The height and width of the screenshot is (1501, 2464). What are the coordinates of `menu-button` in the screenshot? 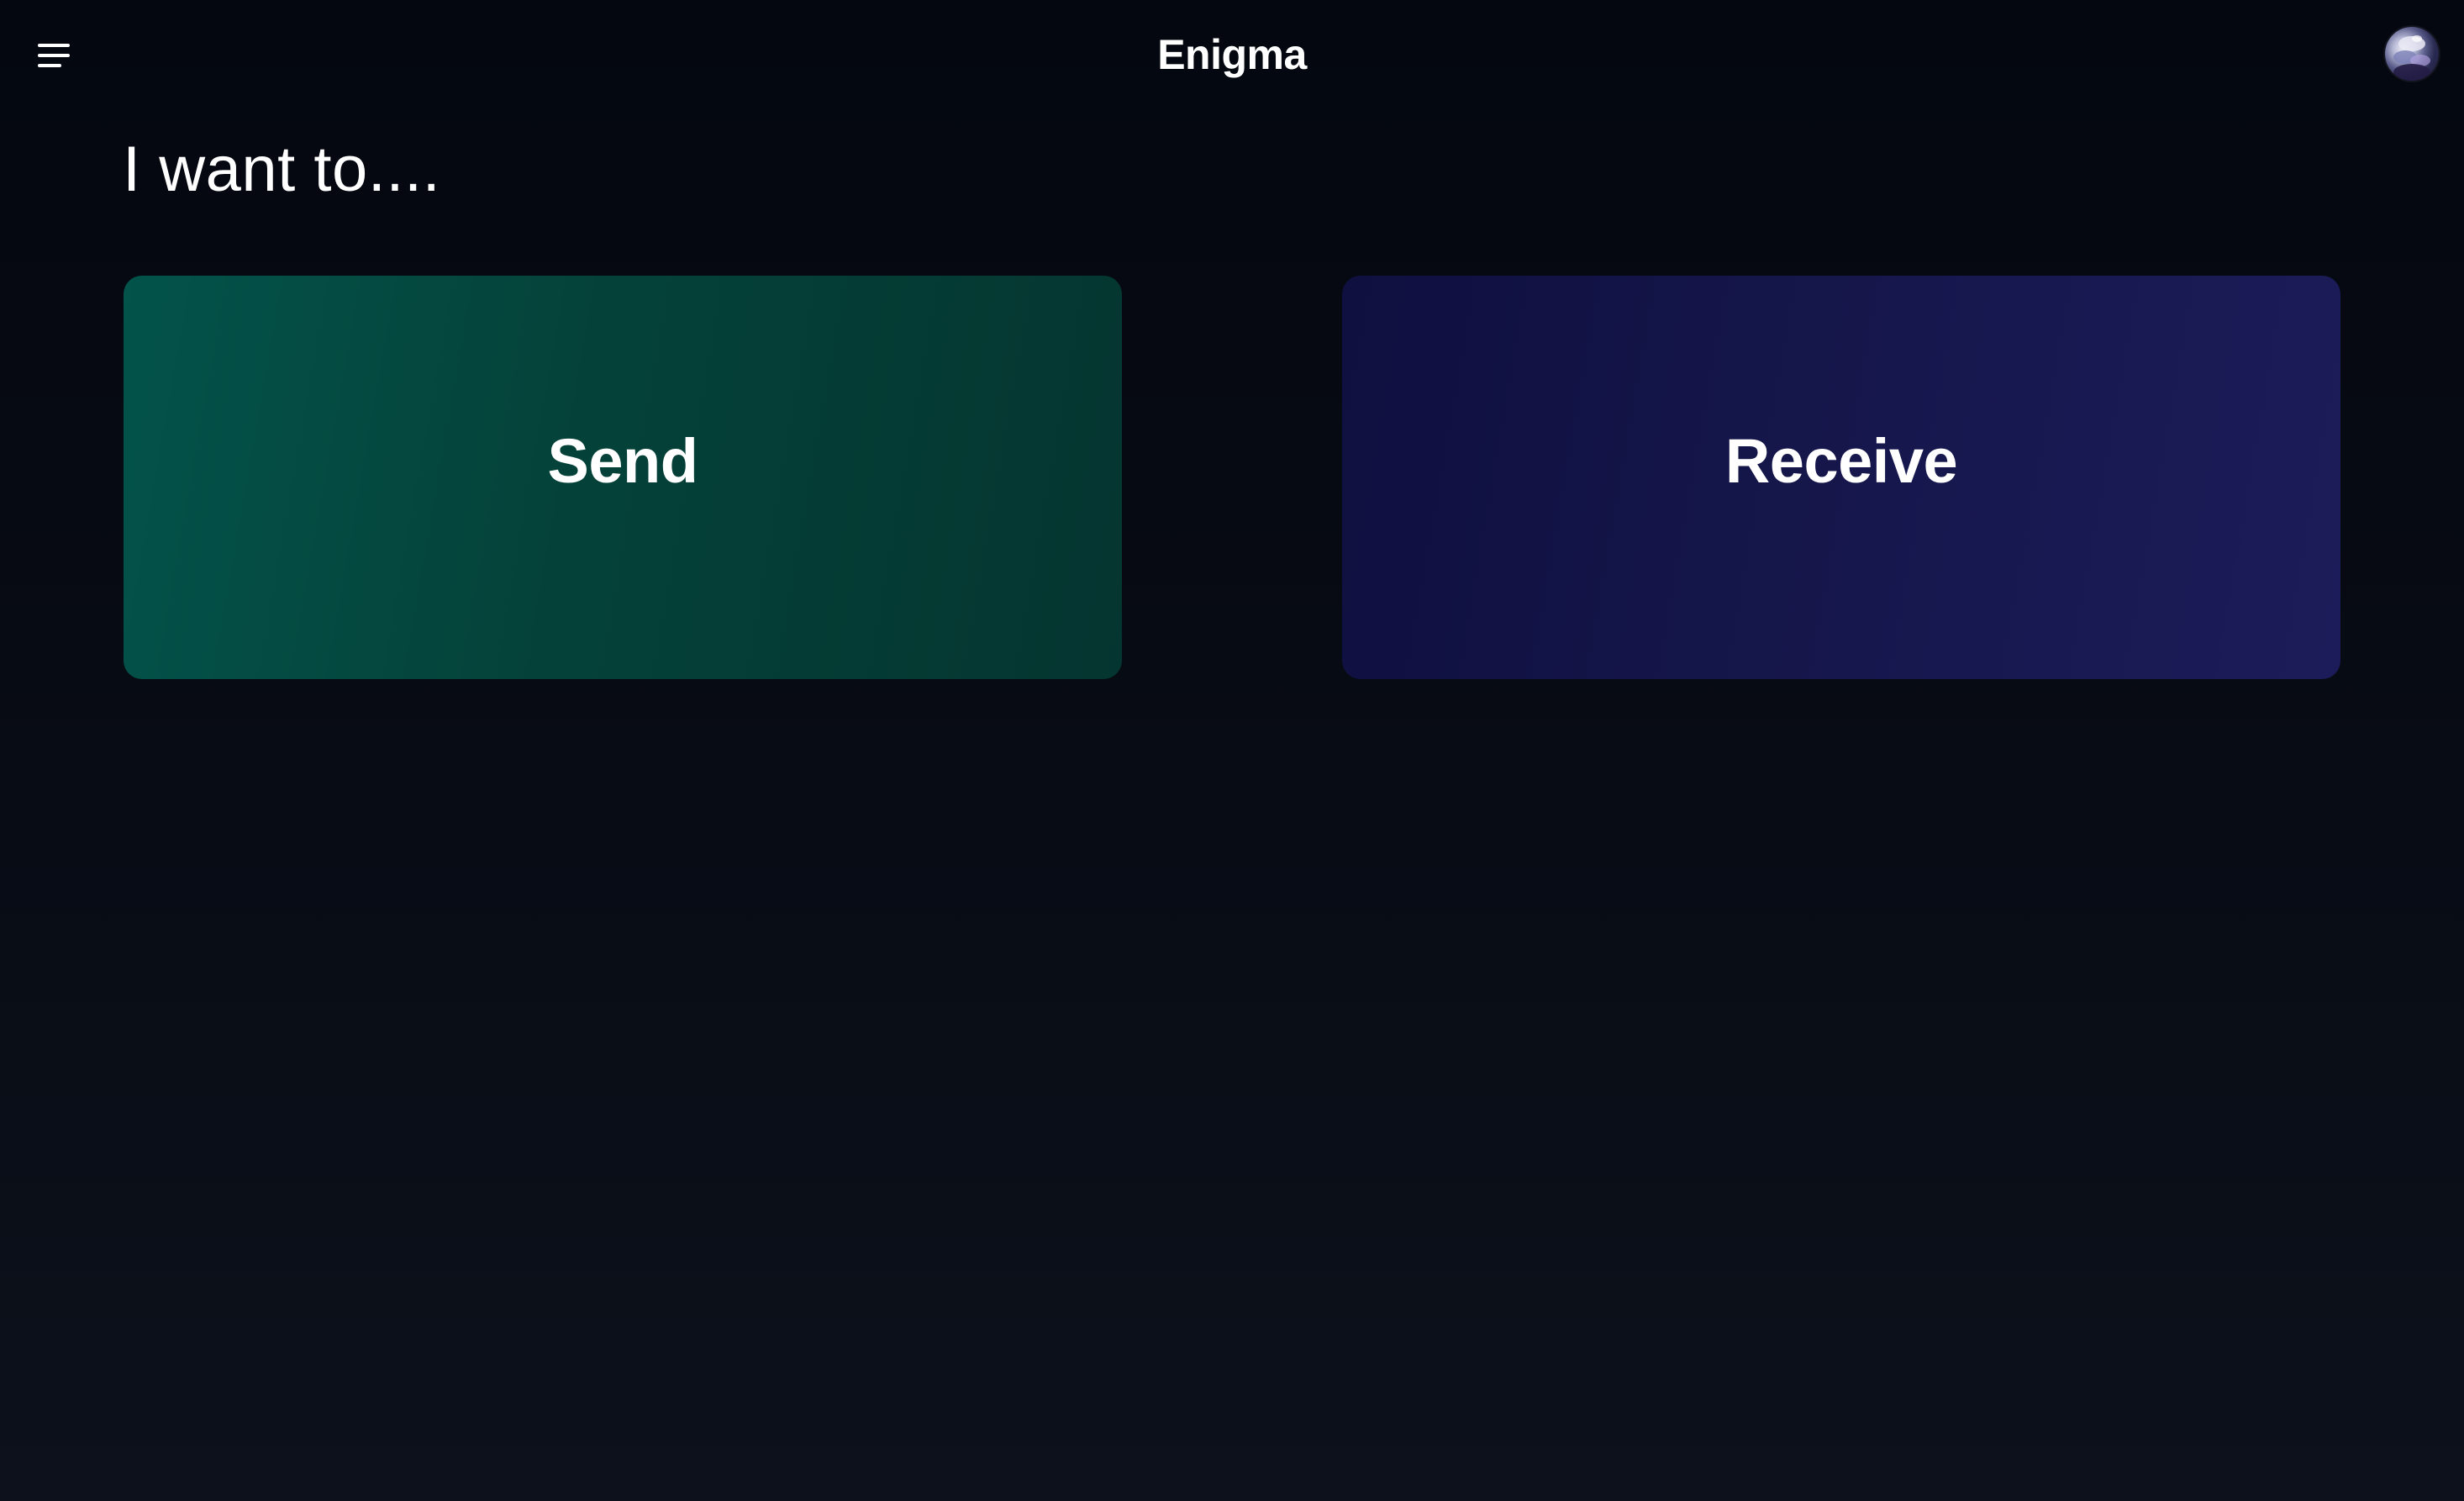 It's located at (54, 55).